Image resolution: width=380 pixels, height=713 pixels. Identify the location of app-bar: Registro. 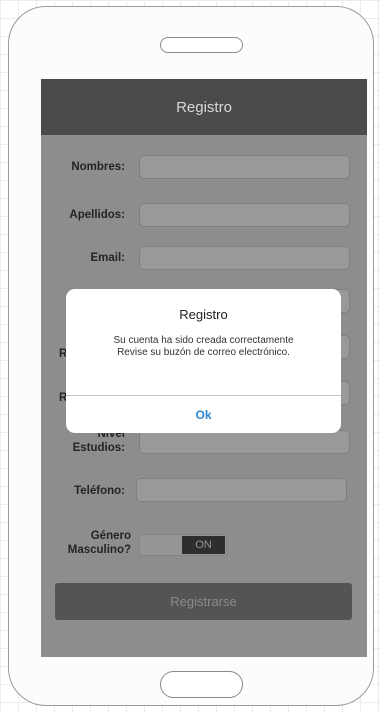
(204, 107).